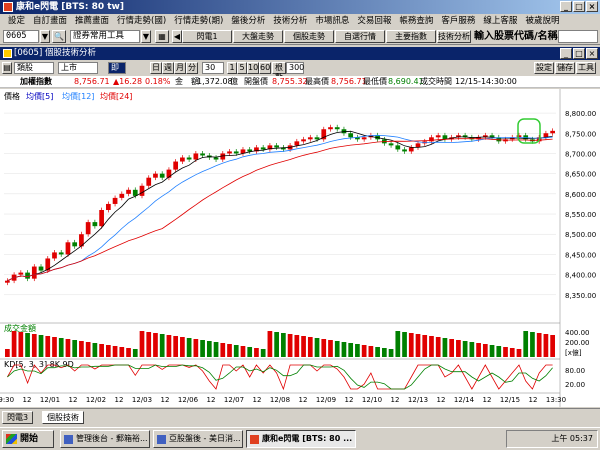  Describe the element at coordinates (592, 6) in the screenshot. I see `close-button: ×` at that location.